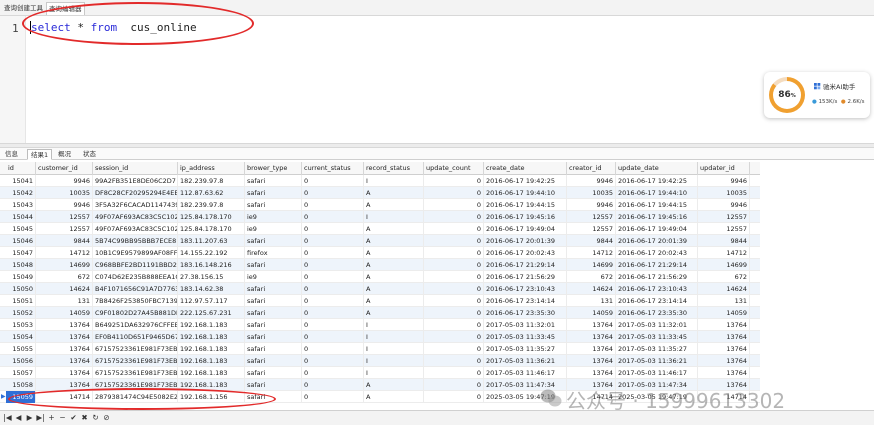 This screenshot has height=425, width=874. What do you see at coordinates (211, 277) in the screenshot?
I see `cell-ip-address: 27.38.156.15` at bounding box center [211, 277].